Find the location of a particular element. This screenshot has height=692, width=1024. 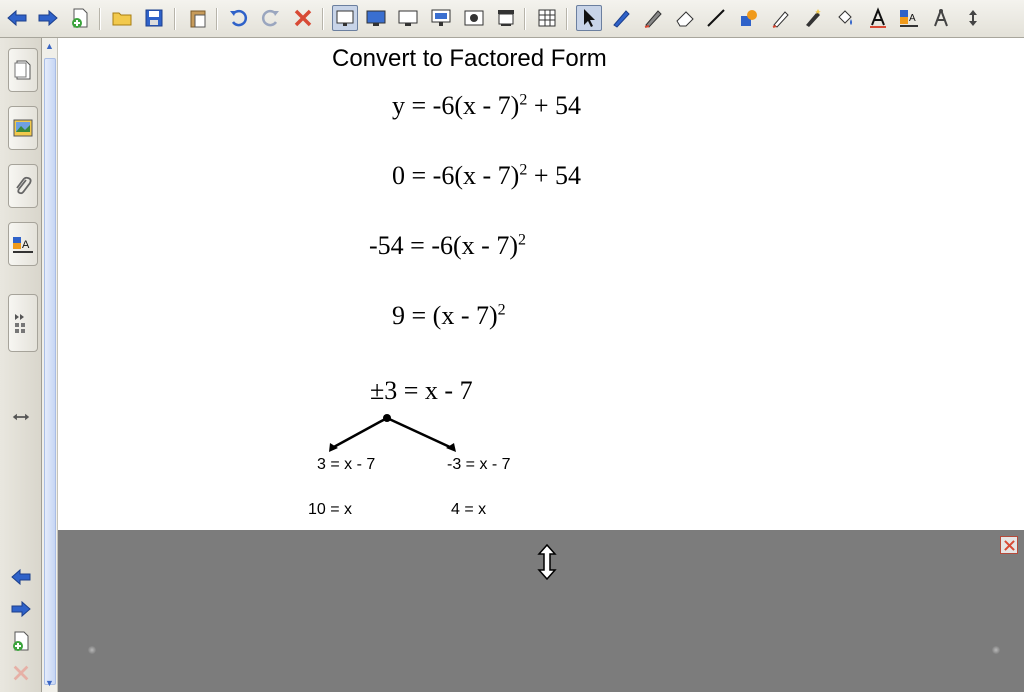

branch-arrows is located at coordinates (392, 433).